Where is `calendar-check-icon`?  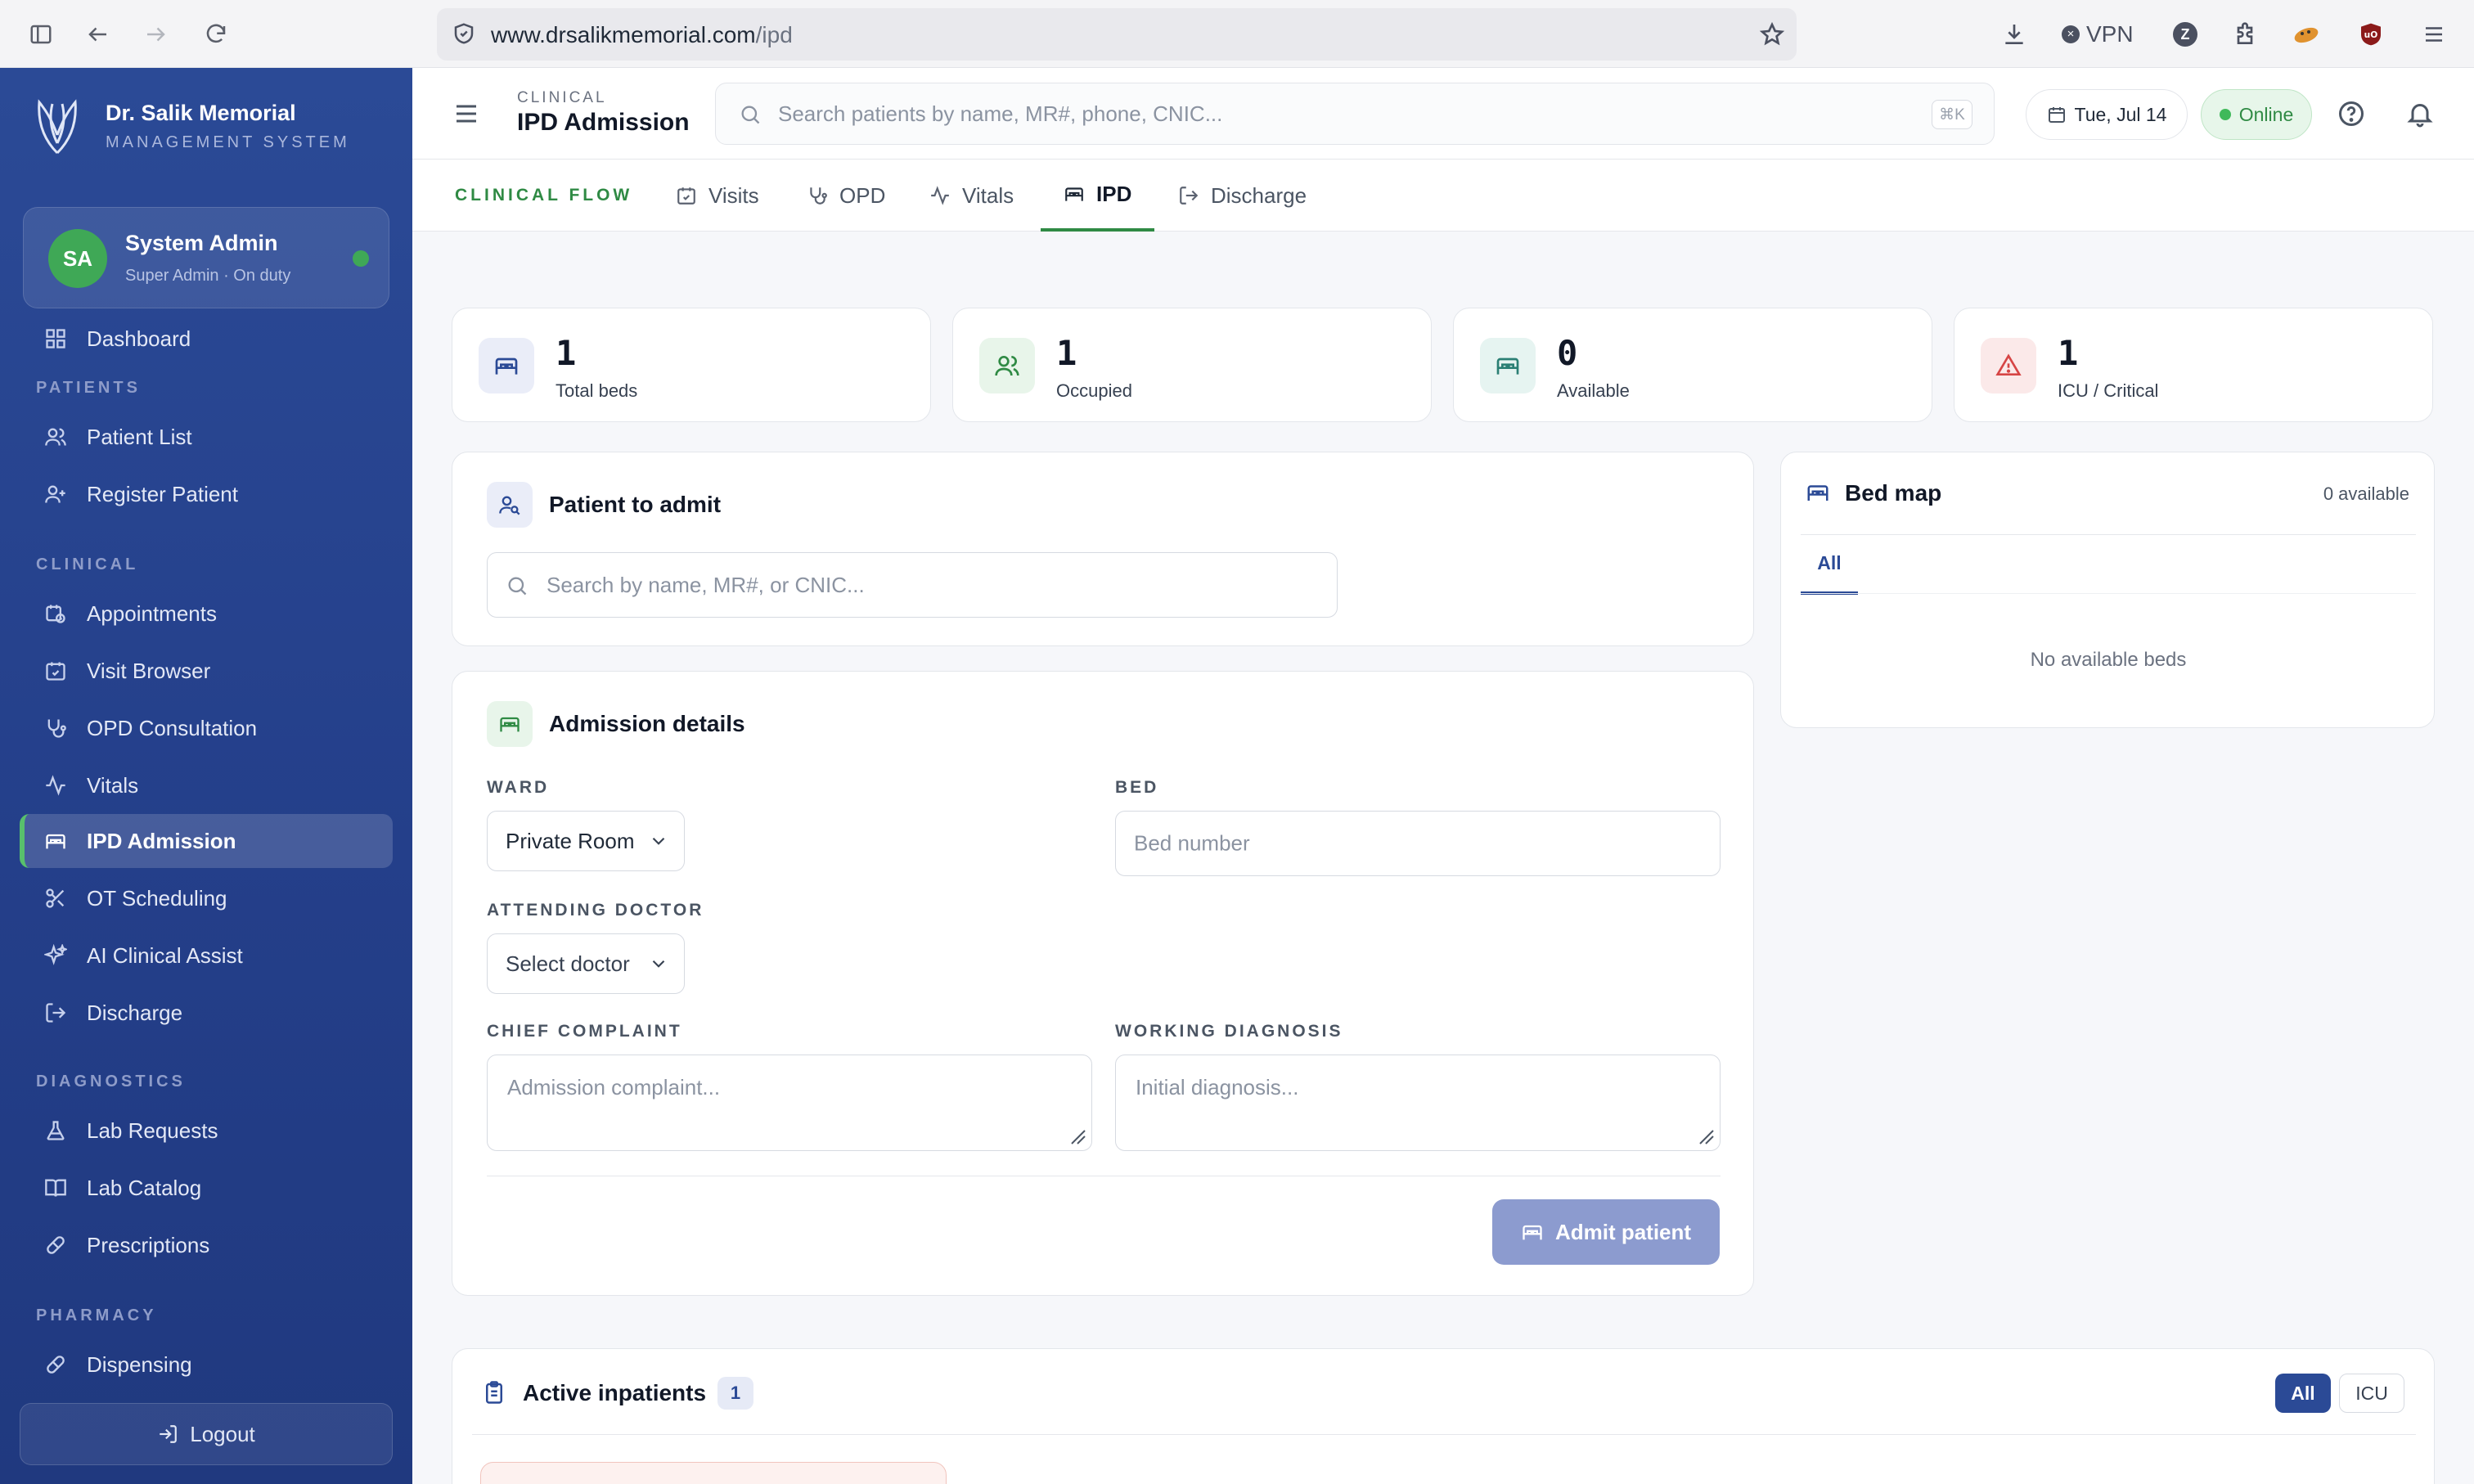
calendar-check-icon is located at coordinates (686, 195).